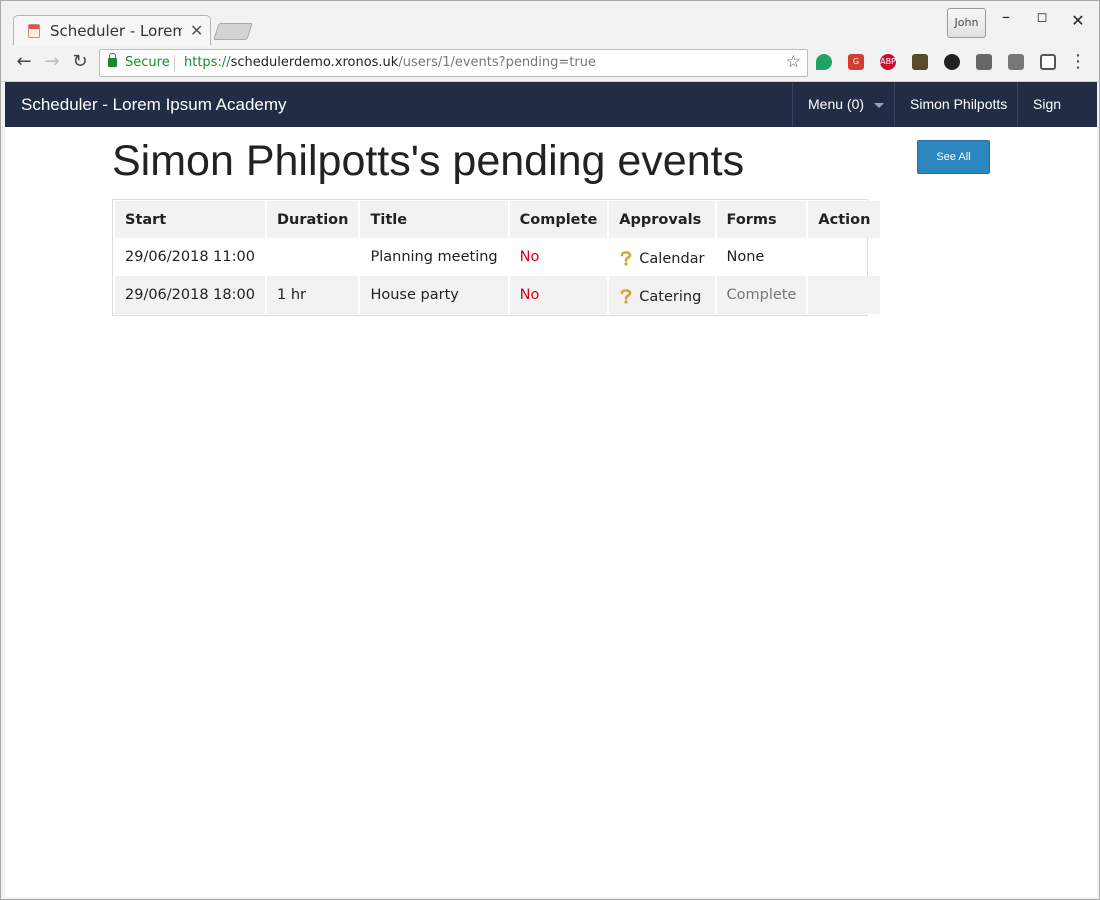 The image size is (1100, 900). I want to click on column-header-complete: Complete, so click(558, 219).